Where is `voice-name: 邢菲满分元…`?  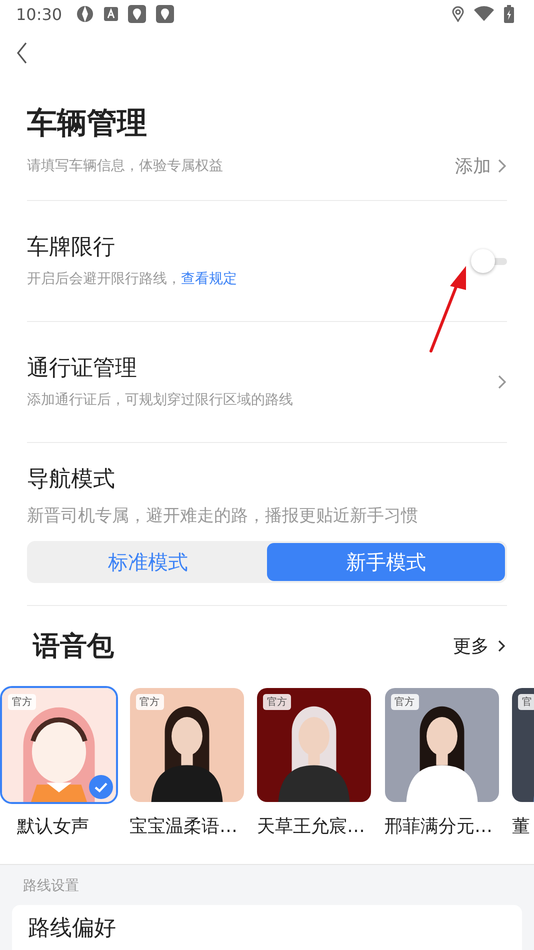 voice-name: 邢菲满分元… is located at coordinates (438, 826).